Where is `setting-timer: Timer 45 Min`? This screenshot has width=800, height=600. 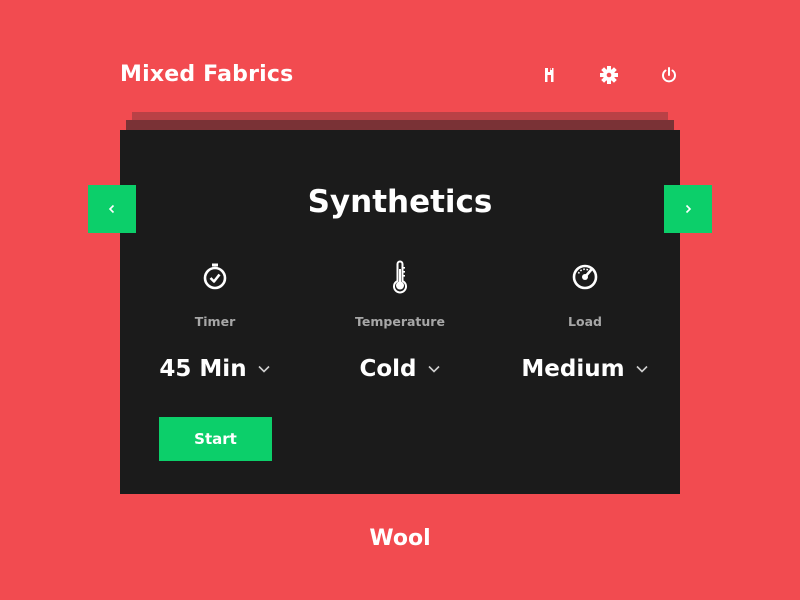 setting-timer: Timer 45 Min is located at coordinates (215, 322).